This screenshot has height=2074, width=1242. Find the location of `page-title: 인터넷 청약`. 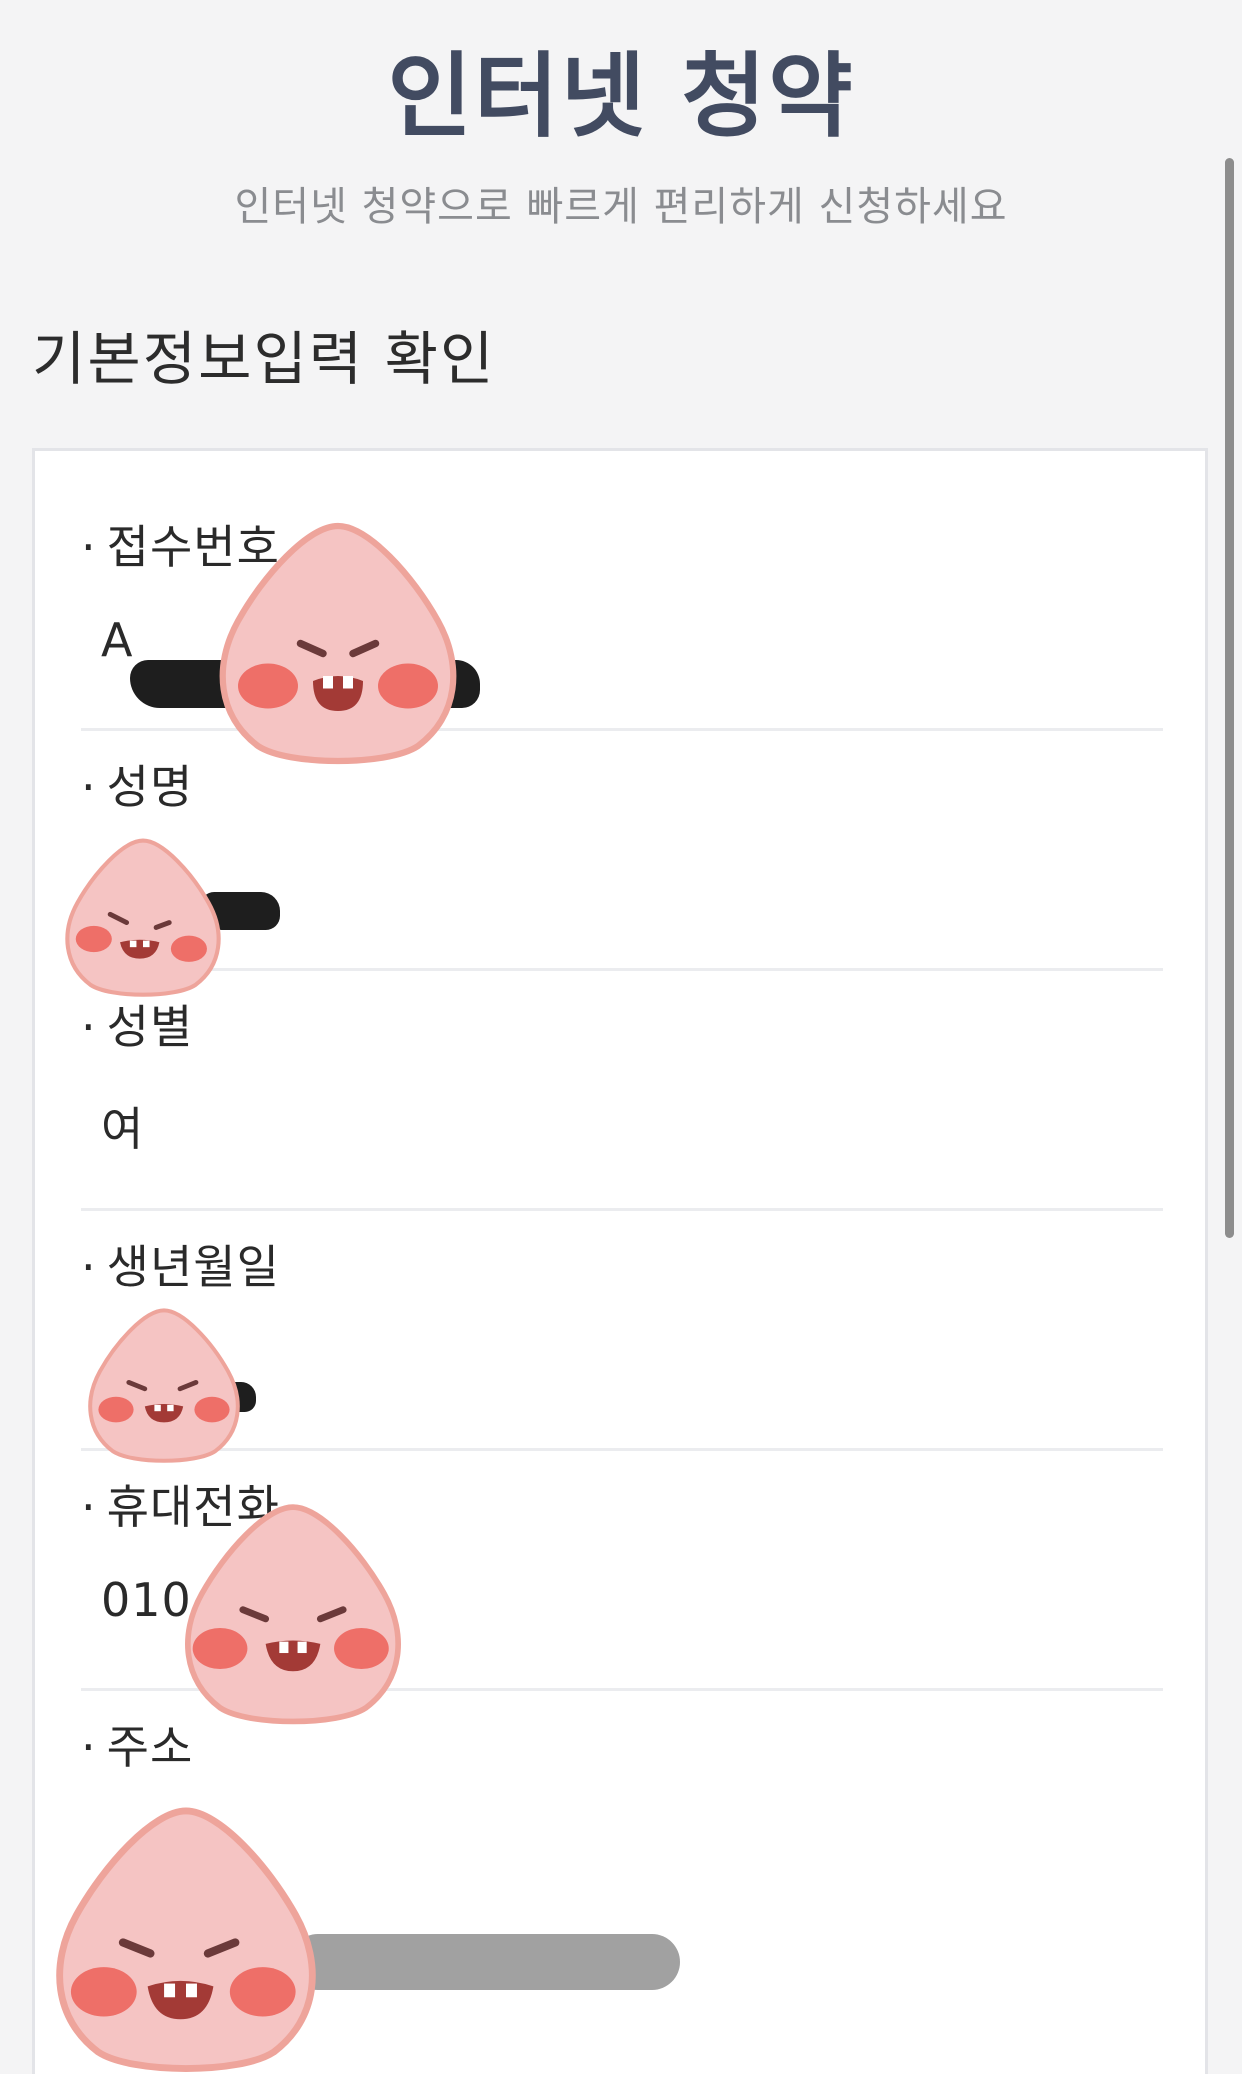

page-title: 인터넷 청약 is located at coordinates (621, 96).